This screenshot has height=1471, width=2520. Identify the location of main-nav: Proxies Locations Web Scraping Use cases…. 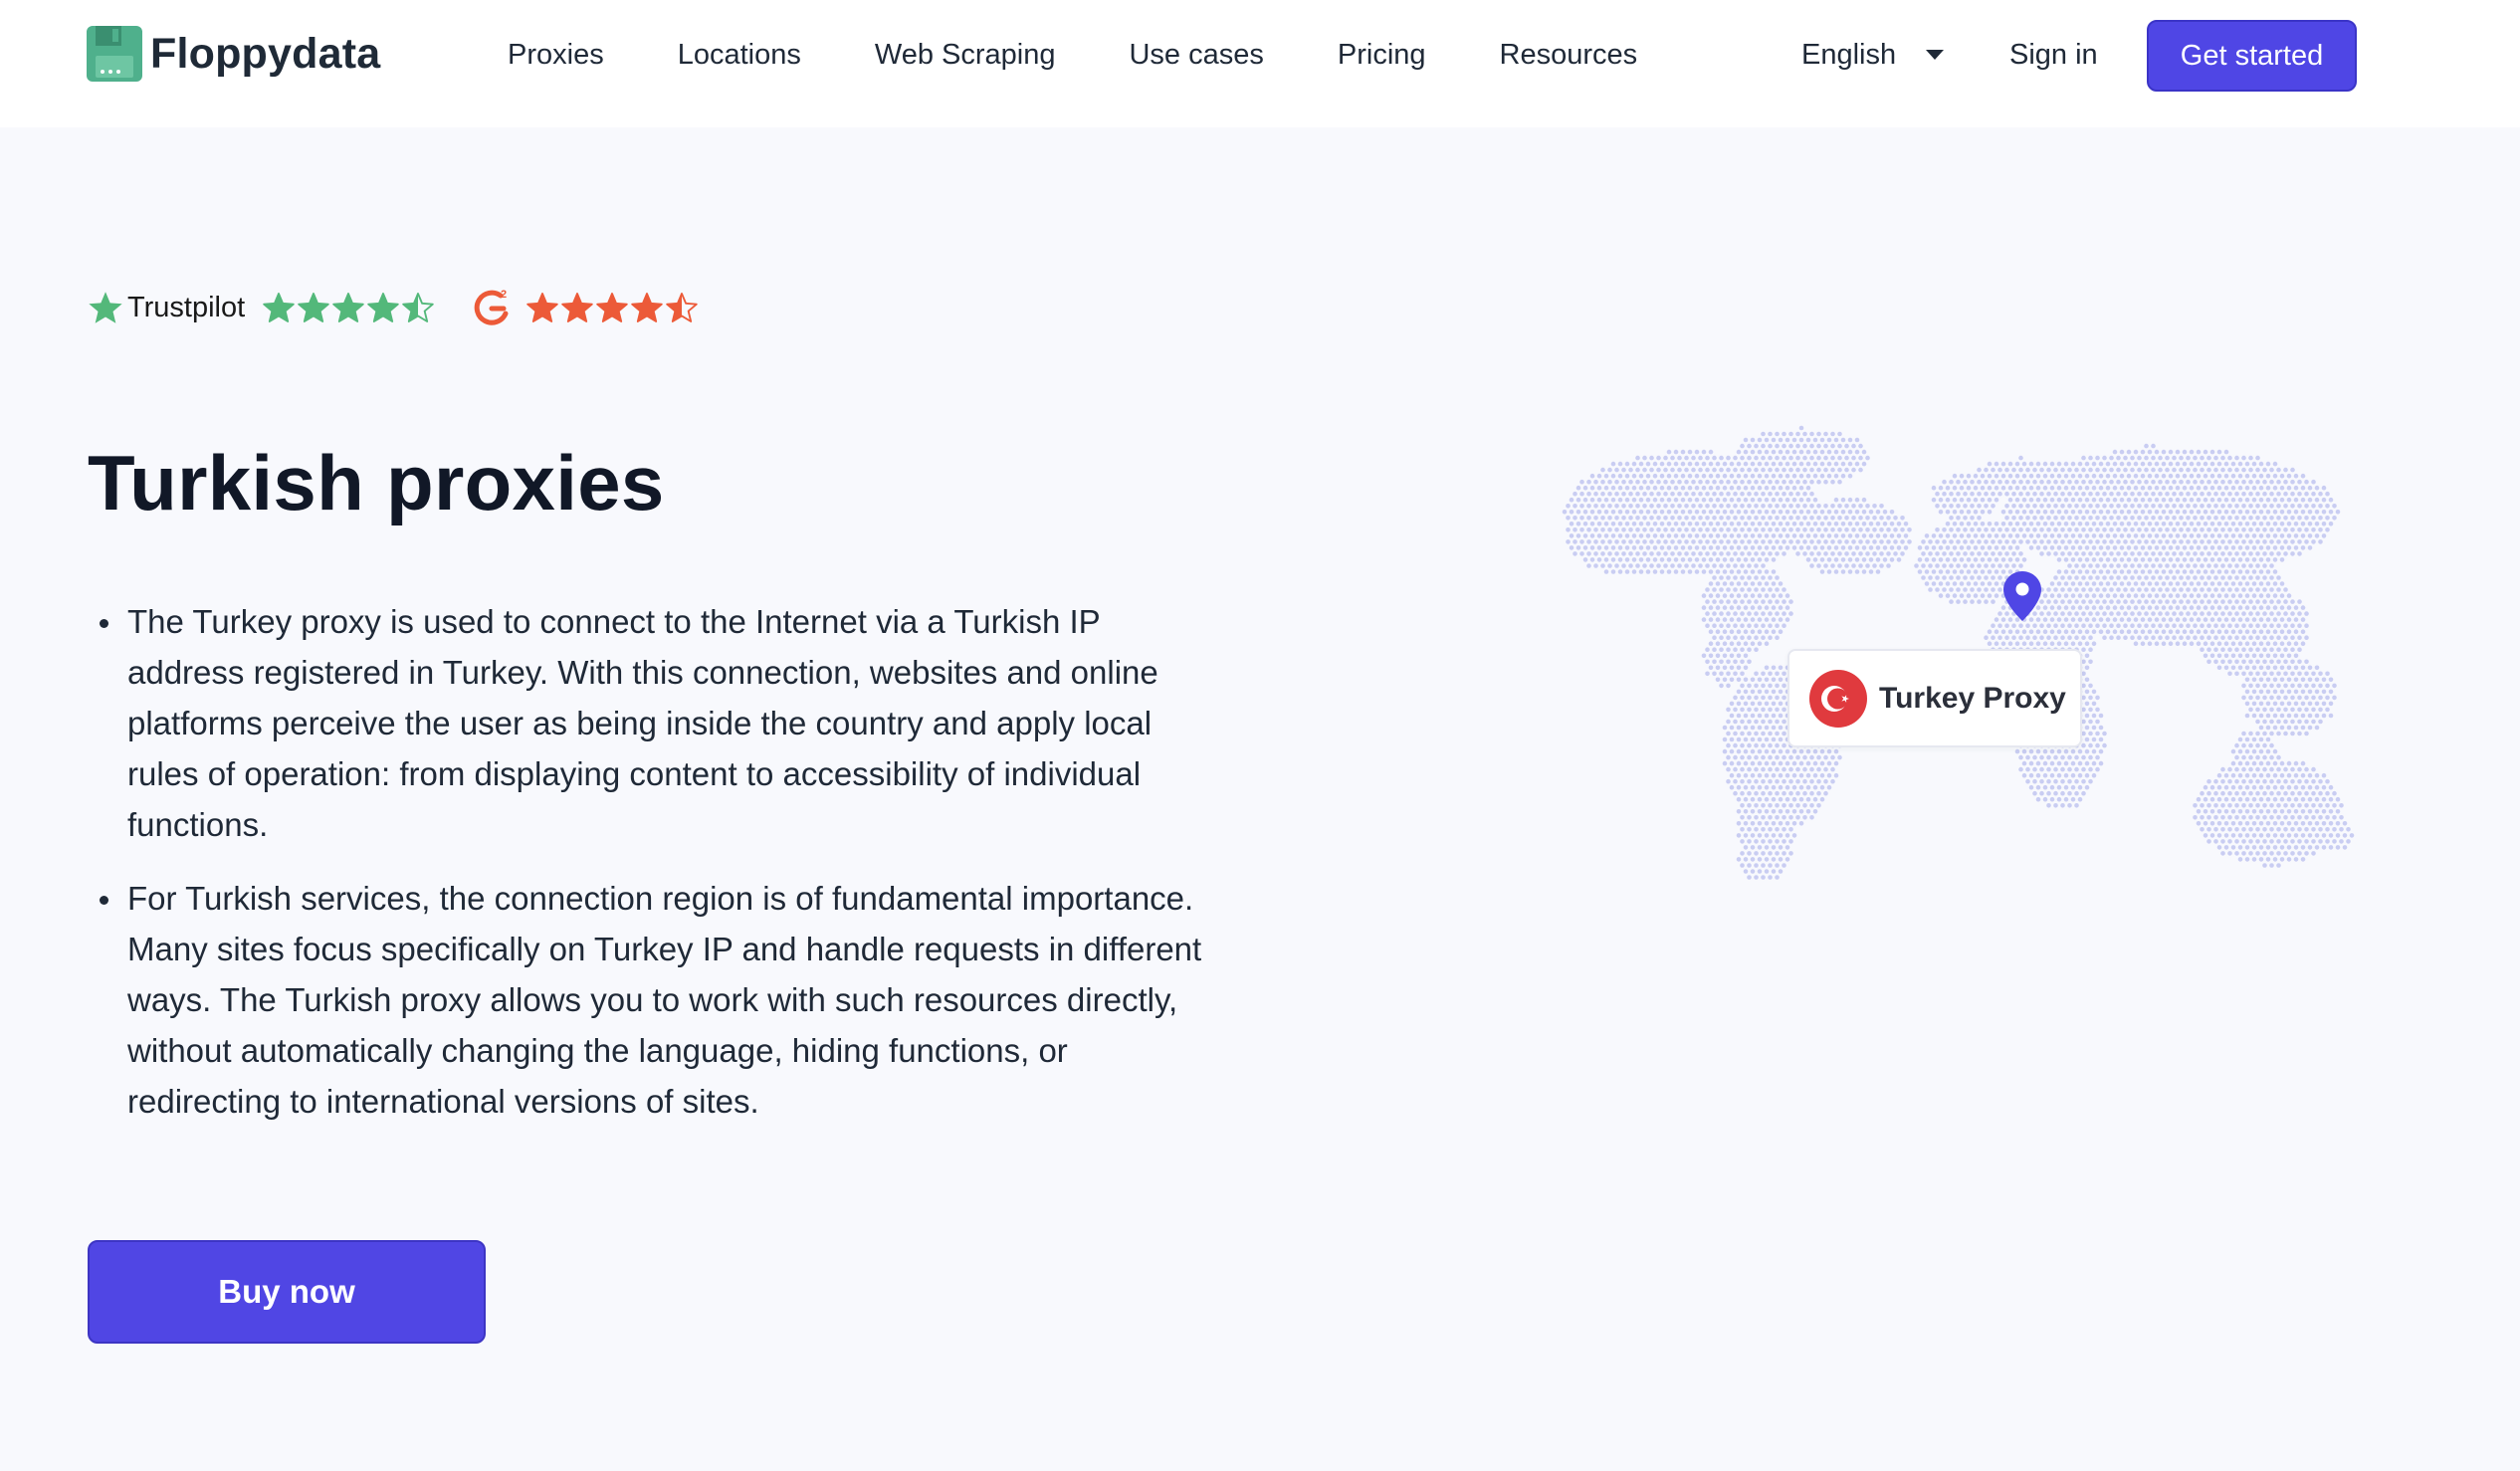
(1072, 54).